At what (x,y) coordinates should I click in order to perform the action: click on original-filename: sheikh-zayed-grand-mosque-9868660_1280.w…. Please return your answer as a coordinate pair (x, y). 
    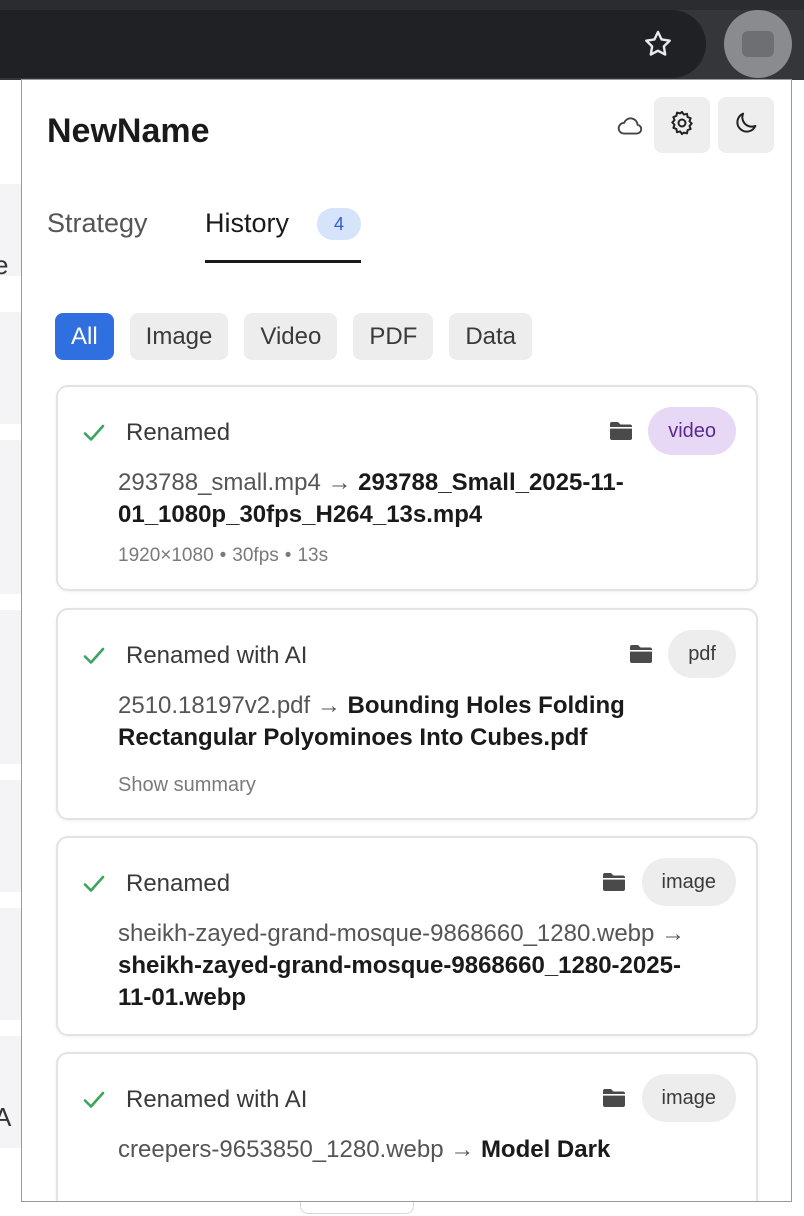
    Looking at the image, I should click on (386, 933).